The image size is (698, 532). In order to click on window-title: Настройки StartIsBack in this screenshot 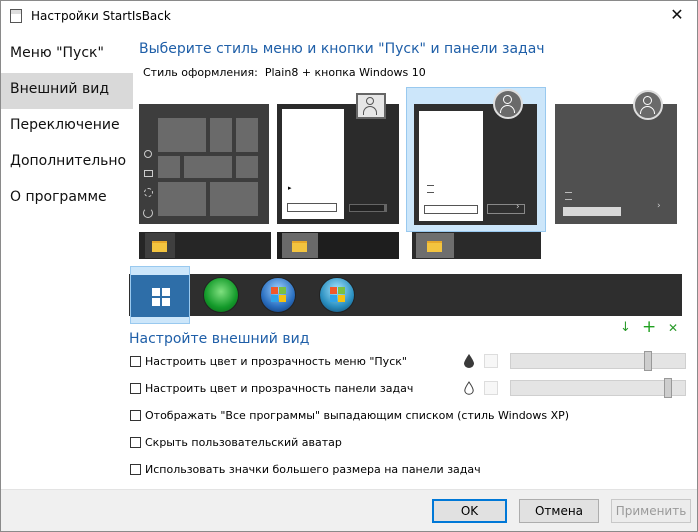, I will do `click(101, 16)`.